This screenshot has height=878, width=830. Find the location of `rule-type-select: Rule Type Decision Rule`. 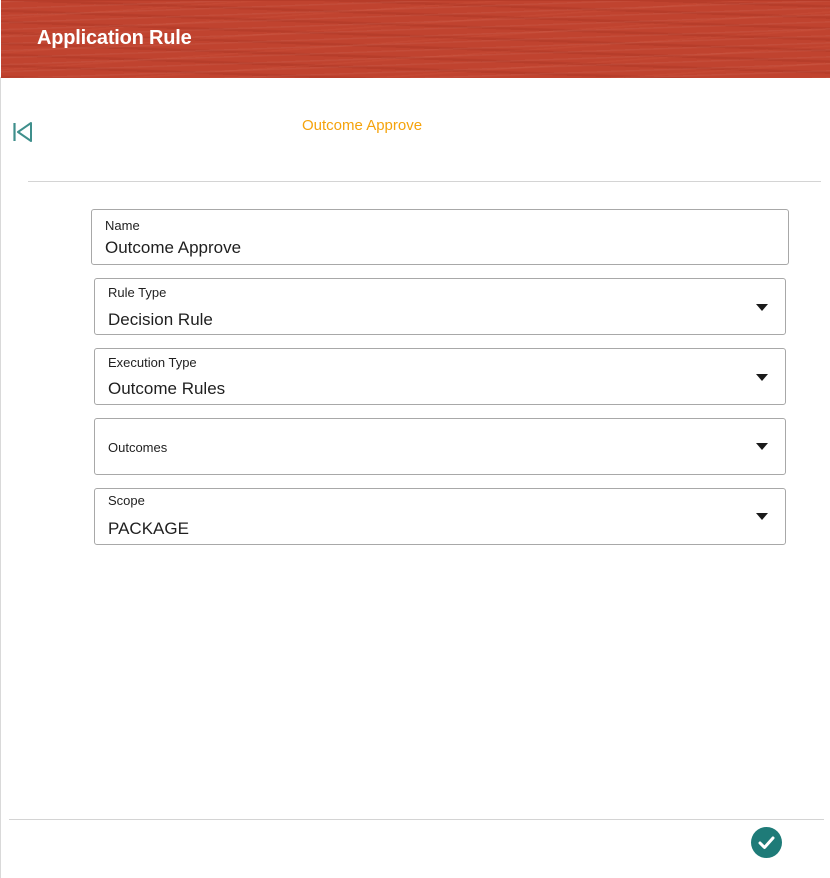

rule-type-select: Rule Type Decision Rule is located at coordinates (440, 306).